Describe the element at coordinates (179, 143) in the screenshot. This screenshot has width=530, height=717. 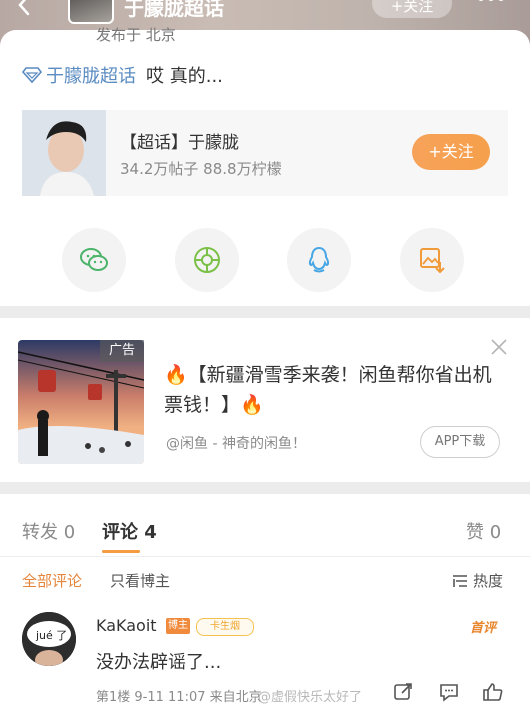
I see `supertopic-name: 【超话】于朦胧` at that location.